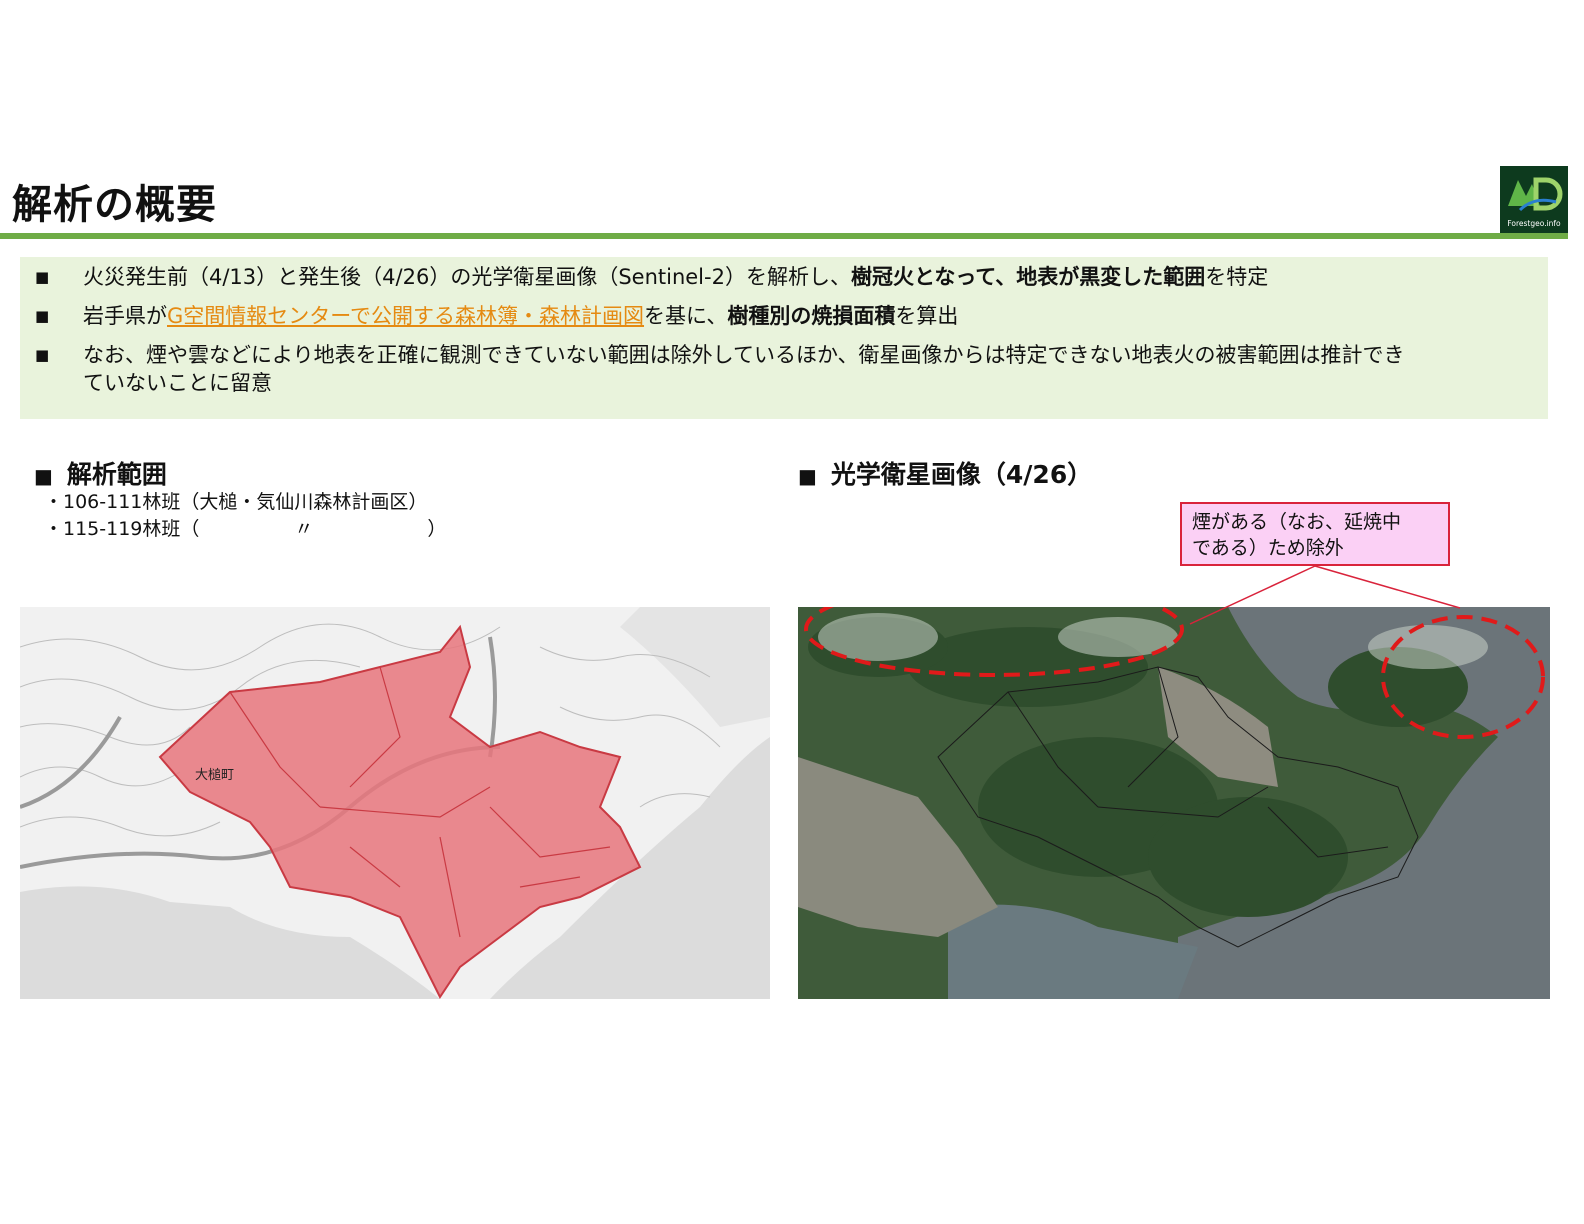 This screenshot has height=1224, width=1584. What do you see at coordinates (116, 474) in the screenshot?
I see `analysis-range-heading-text: 解析範囲` at bounding box center [116, 474].